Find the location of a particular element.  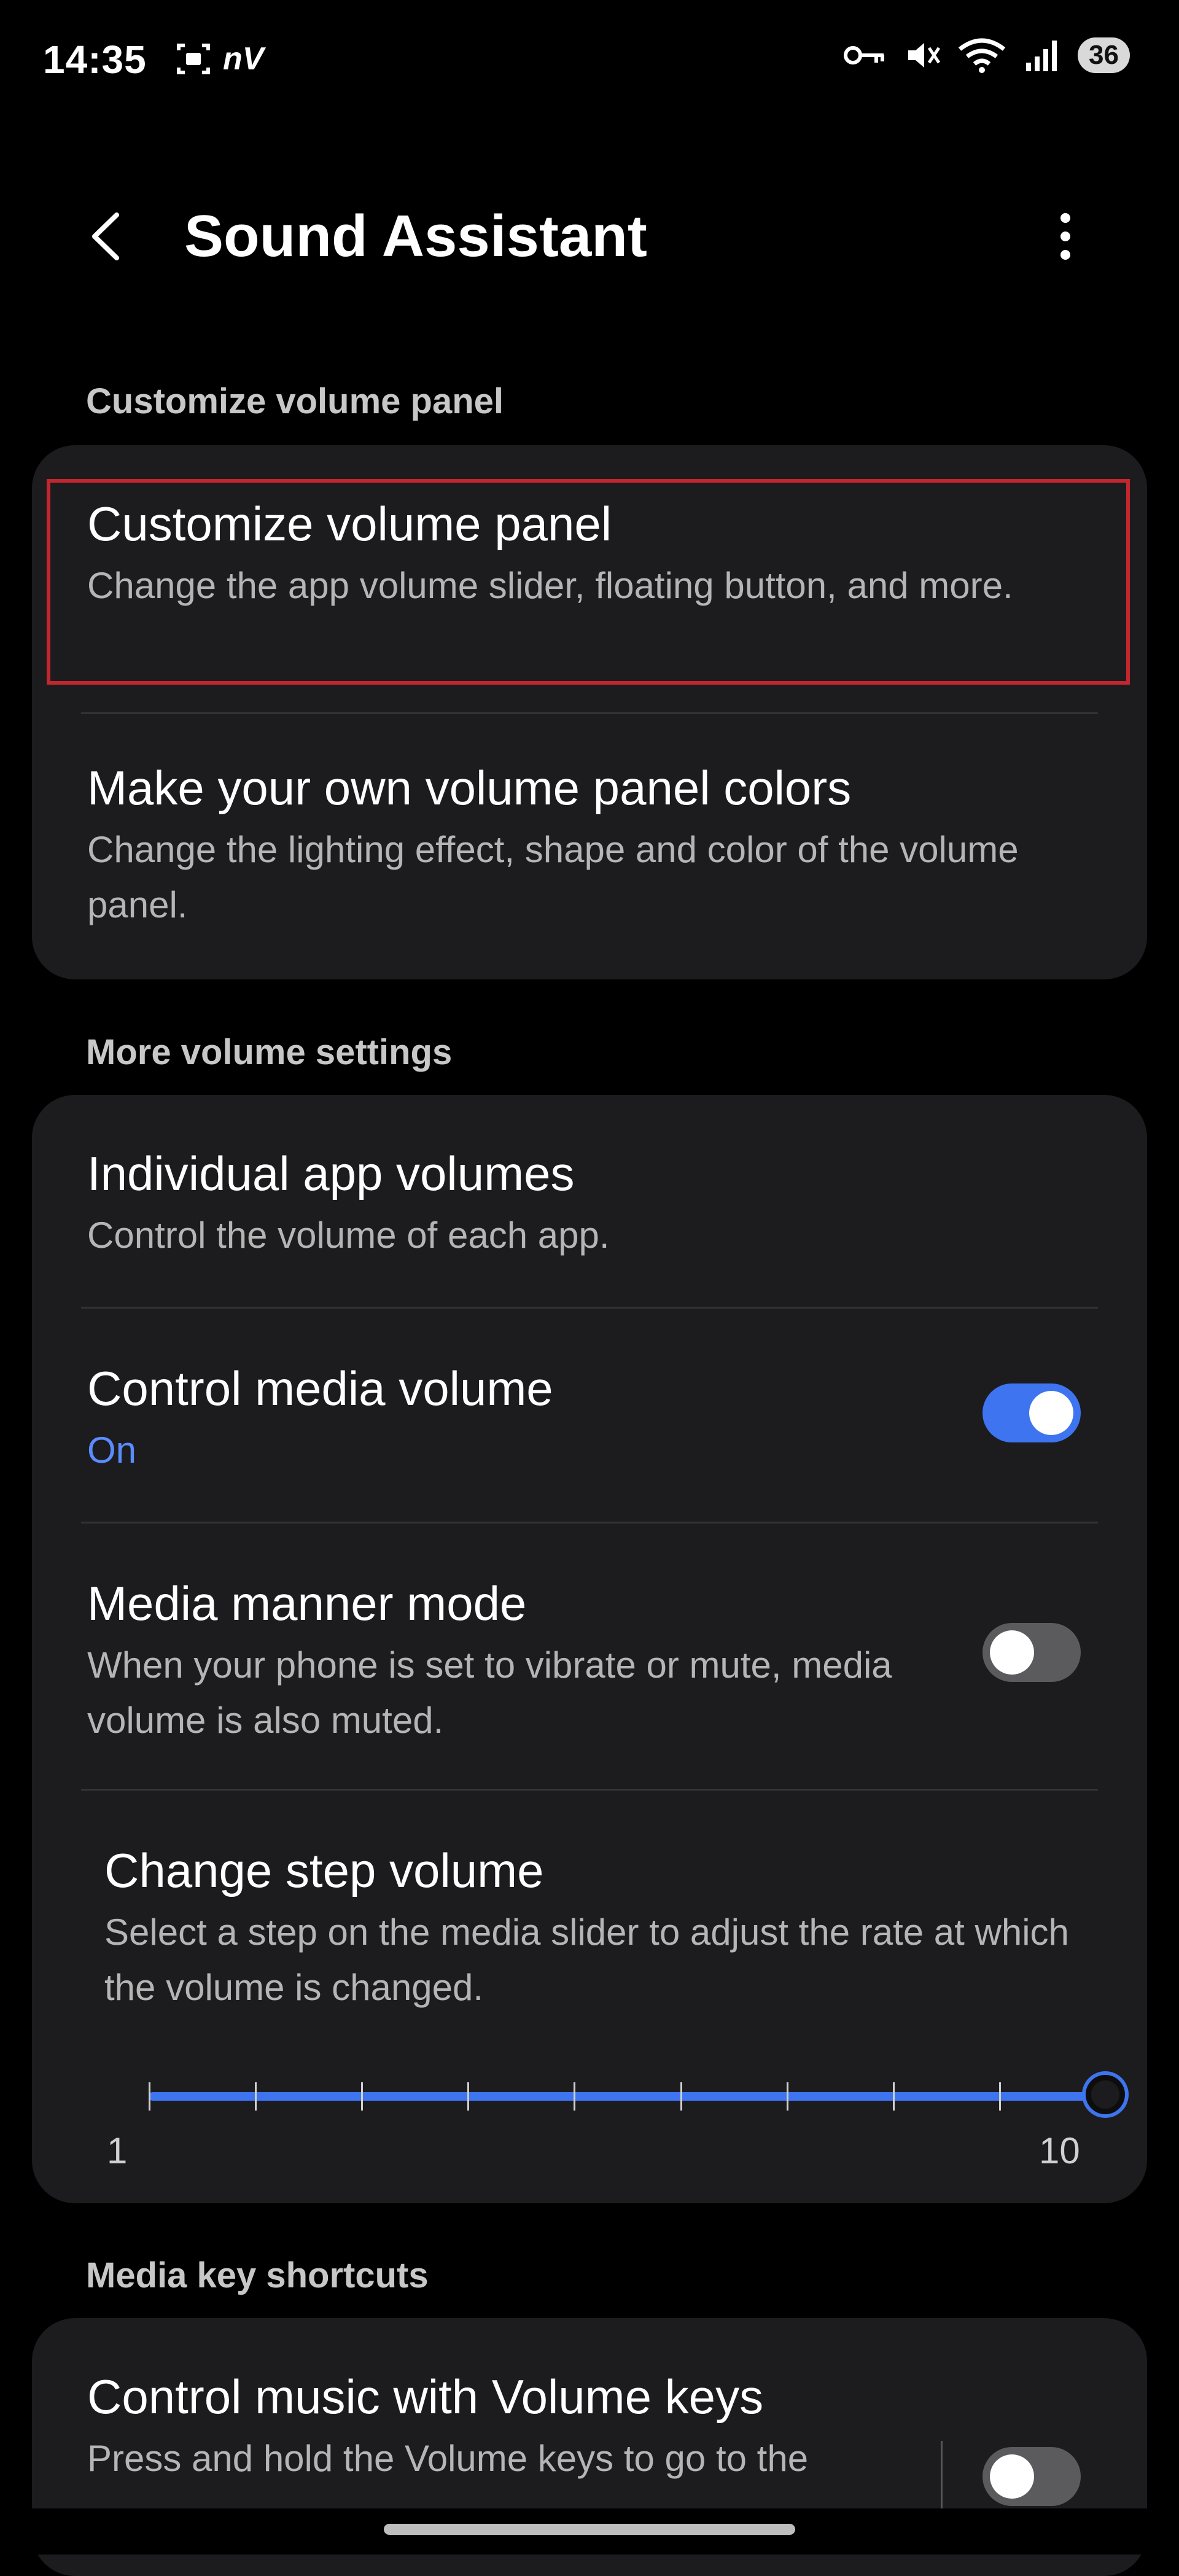

app-bar: Sound Assistant is located at coordinates (589, 236).